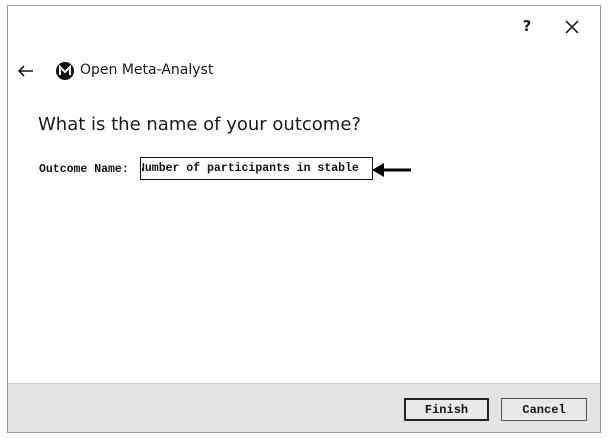 Image resolution: width=610 pixels, height=439 pixels. What do you see at coordinates (391, 170) in the screenshot?
I see `pointer-arrow-icon` at bounding box center [391, 170].